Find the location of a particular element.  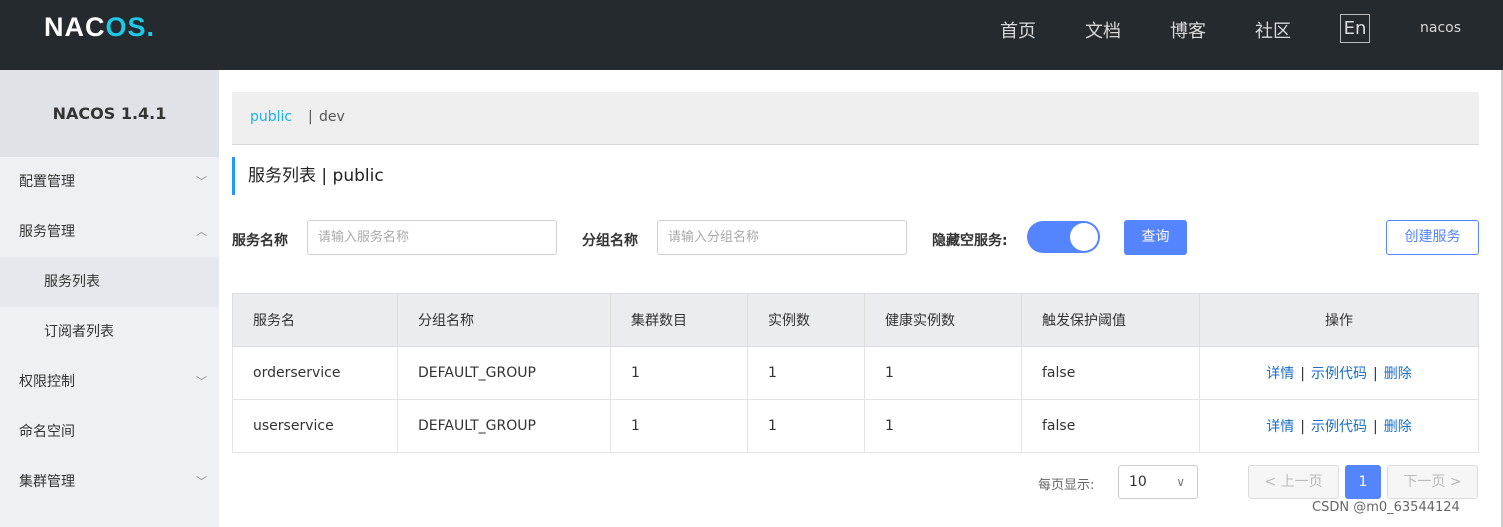

col-group-name: 分组名称 is located at coordinates (504, 320).